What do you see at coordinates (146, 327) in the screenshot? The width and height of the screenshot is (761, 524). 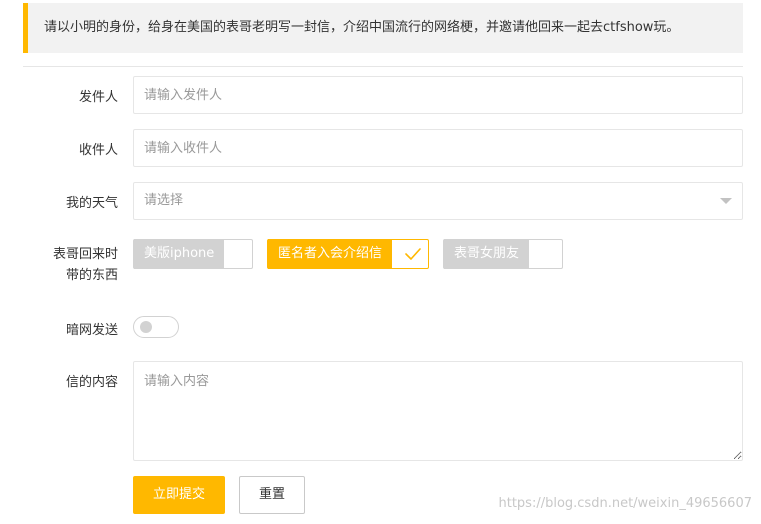 I see `switch-knob` at bounding box center [146, 327].